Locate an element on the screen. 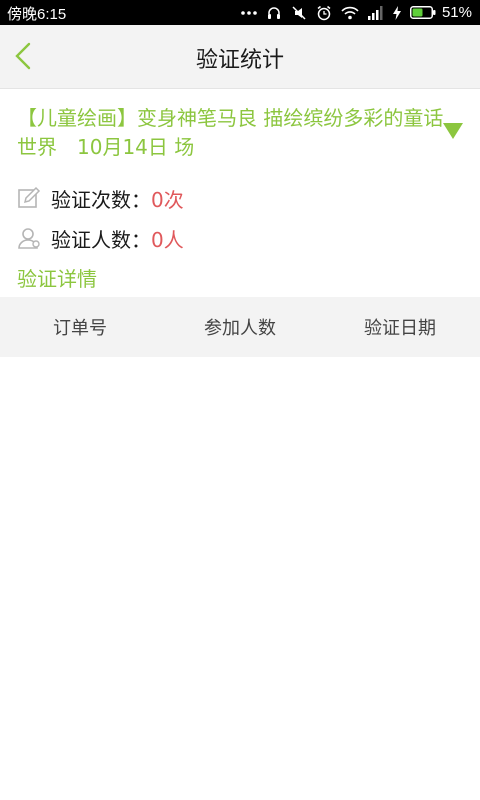 The height and width of the screenshot is (800, 480). battery-icon is located at coordinates (422, 12).